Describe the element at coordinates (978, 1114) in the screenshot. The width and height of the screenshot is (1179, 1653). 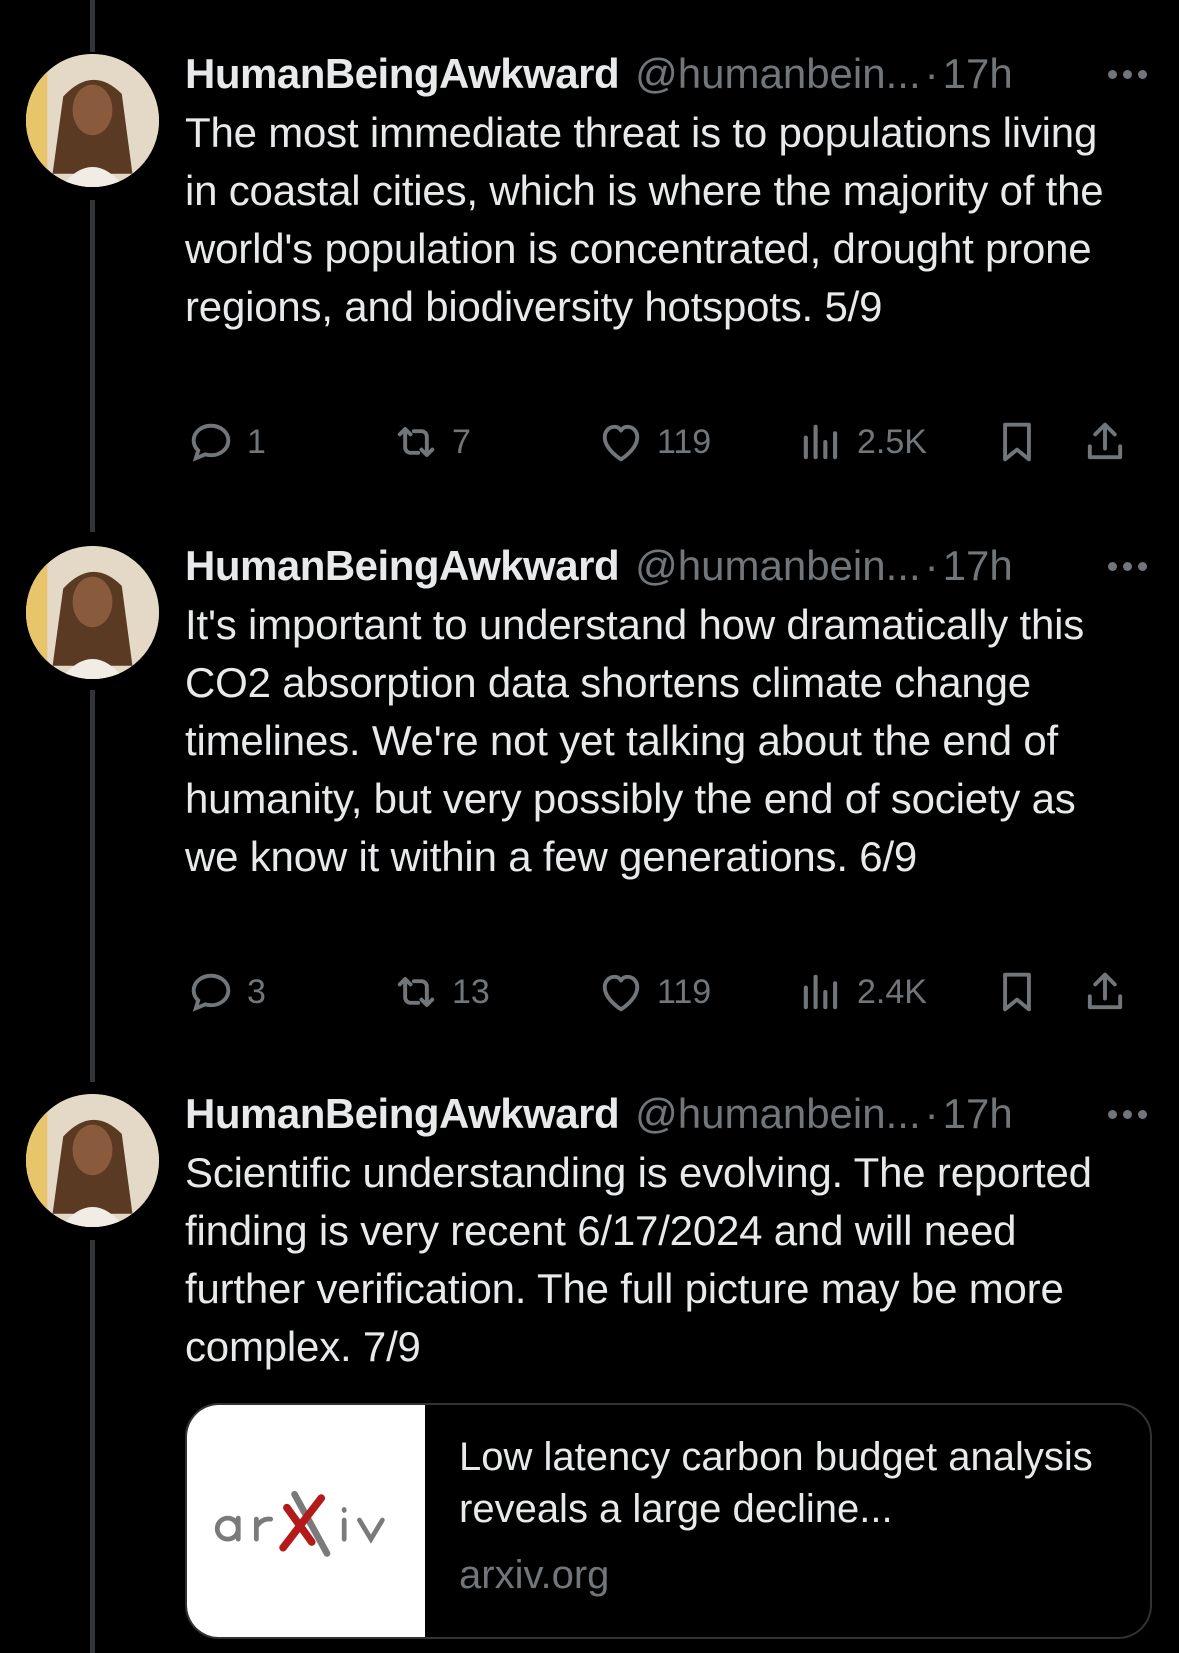
I see `timestamp: 17h` at that location.